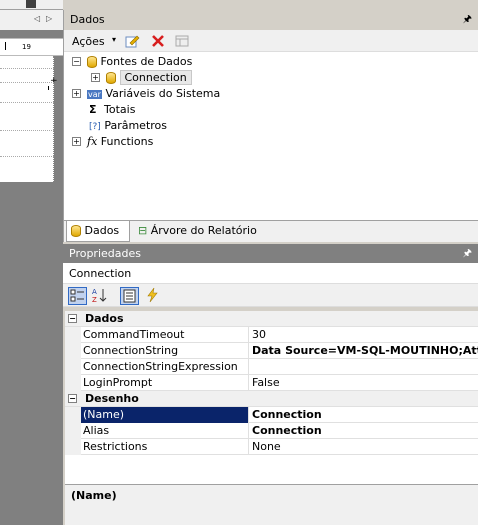  I want to click on category-label: Desenho, so click(112, 398).